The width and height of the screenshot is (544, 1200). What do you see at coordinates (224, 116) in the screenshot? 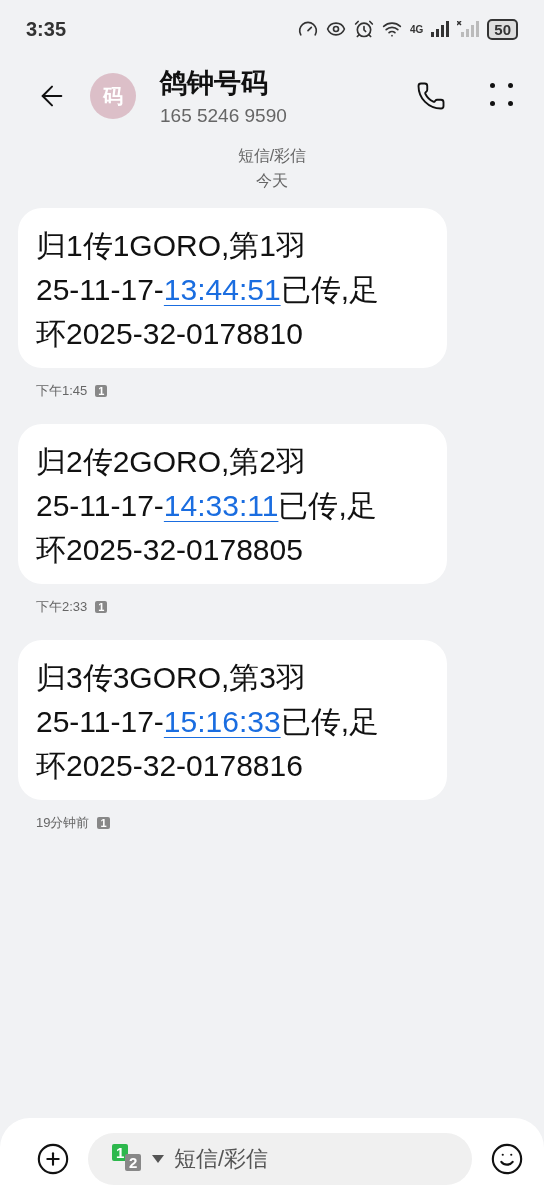
I see `phone-number: 165 5246 9590` at bounding box center [224, 116].